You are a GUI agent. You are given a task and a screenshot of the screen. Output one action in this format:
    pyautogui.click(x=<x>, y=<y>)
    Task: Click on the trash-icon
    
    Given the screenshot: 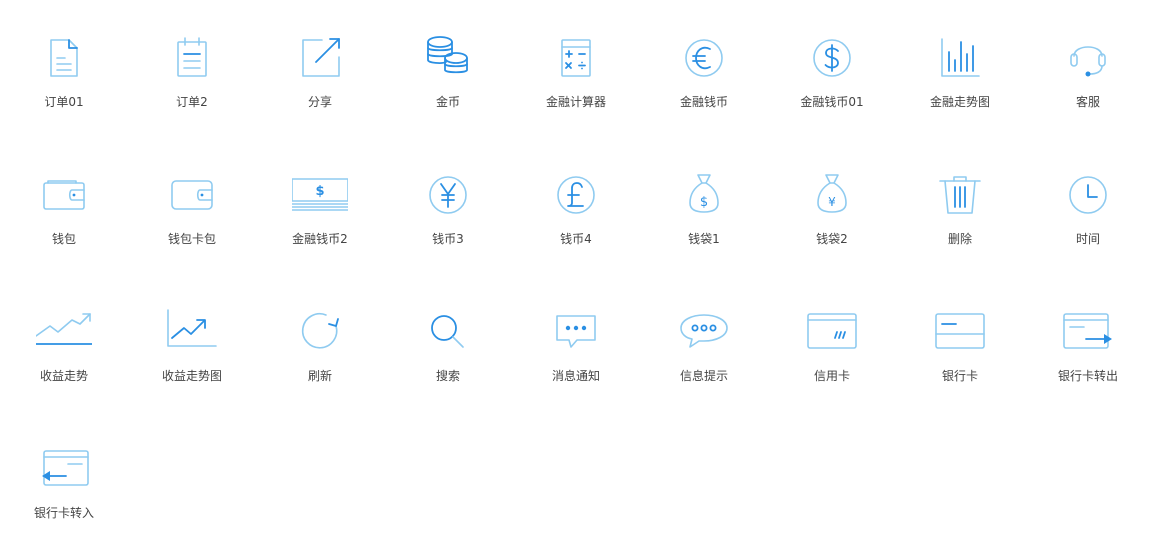 What is the action you would take?
    pyautogui.click(x=960, y=195)
    